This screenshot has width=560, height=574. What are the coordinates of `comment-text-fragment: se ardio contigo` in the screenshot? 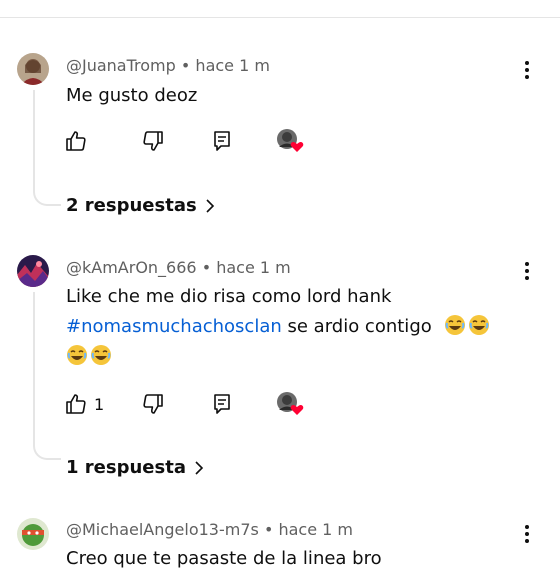 It's located at (356, 326).